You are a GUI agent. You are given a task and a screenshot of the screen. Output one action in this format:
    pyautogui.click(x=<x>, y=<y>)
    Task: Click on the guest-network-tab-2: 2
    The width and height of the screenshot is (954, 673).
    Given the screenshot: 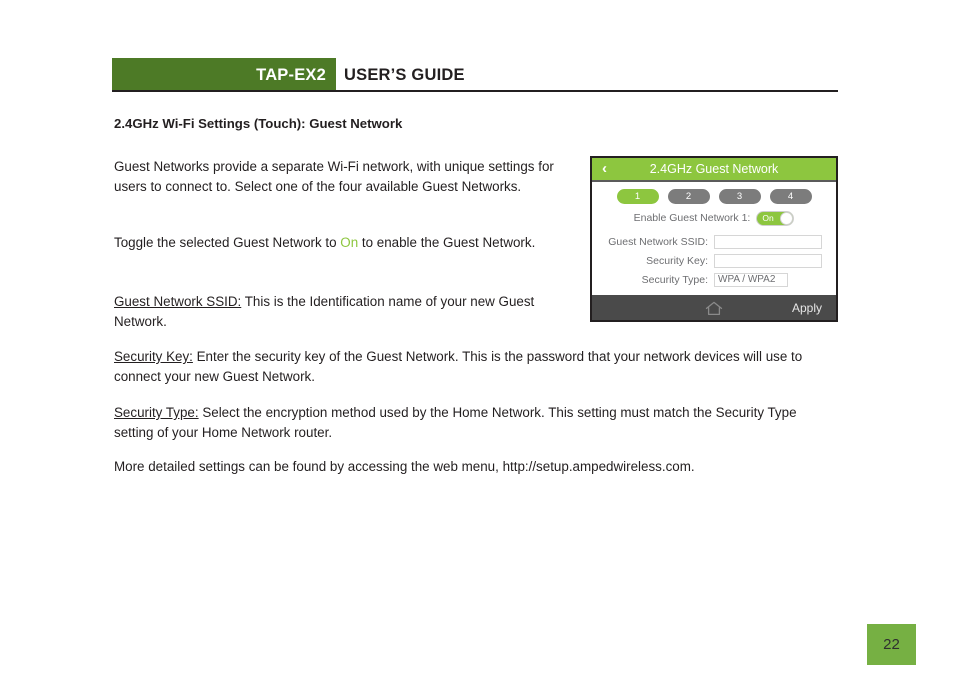 What is the action you would take?
    pyautogui.click(x=688, y=196)
    